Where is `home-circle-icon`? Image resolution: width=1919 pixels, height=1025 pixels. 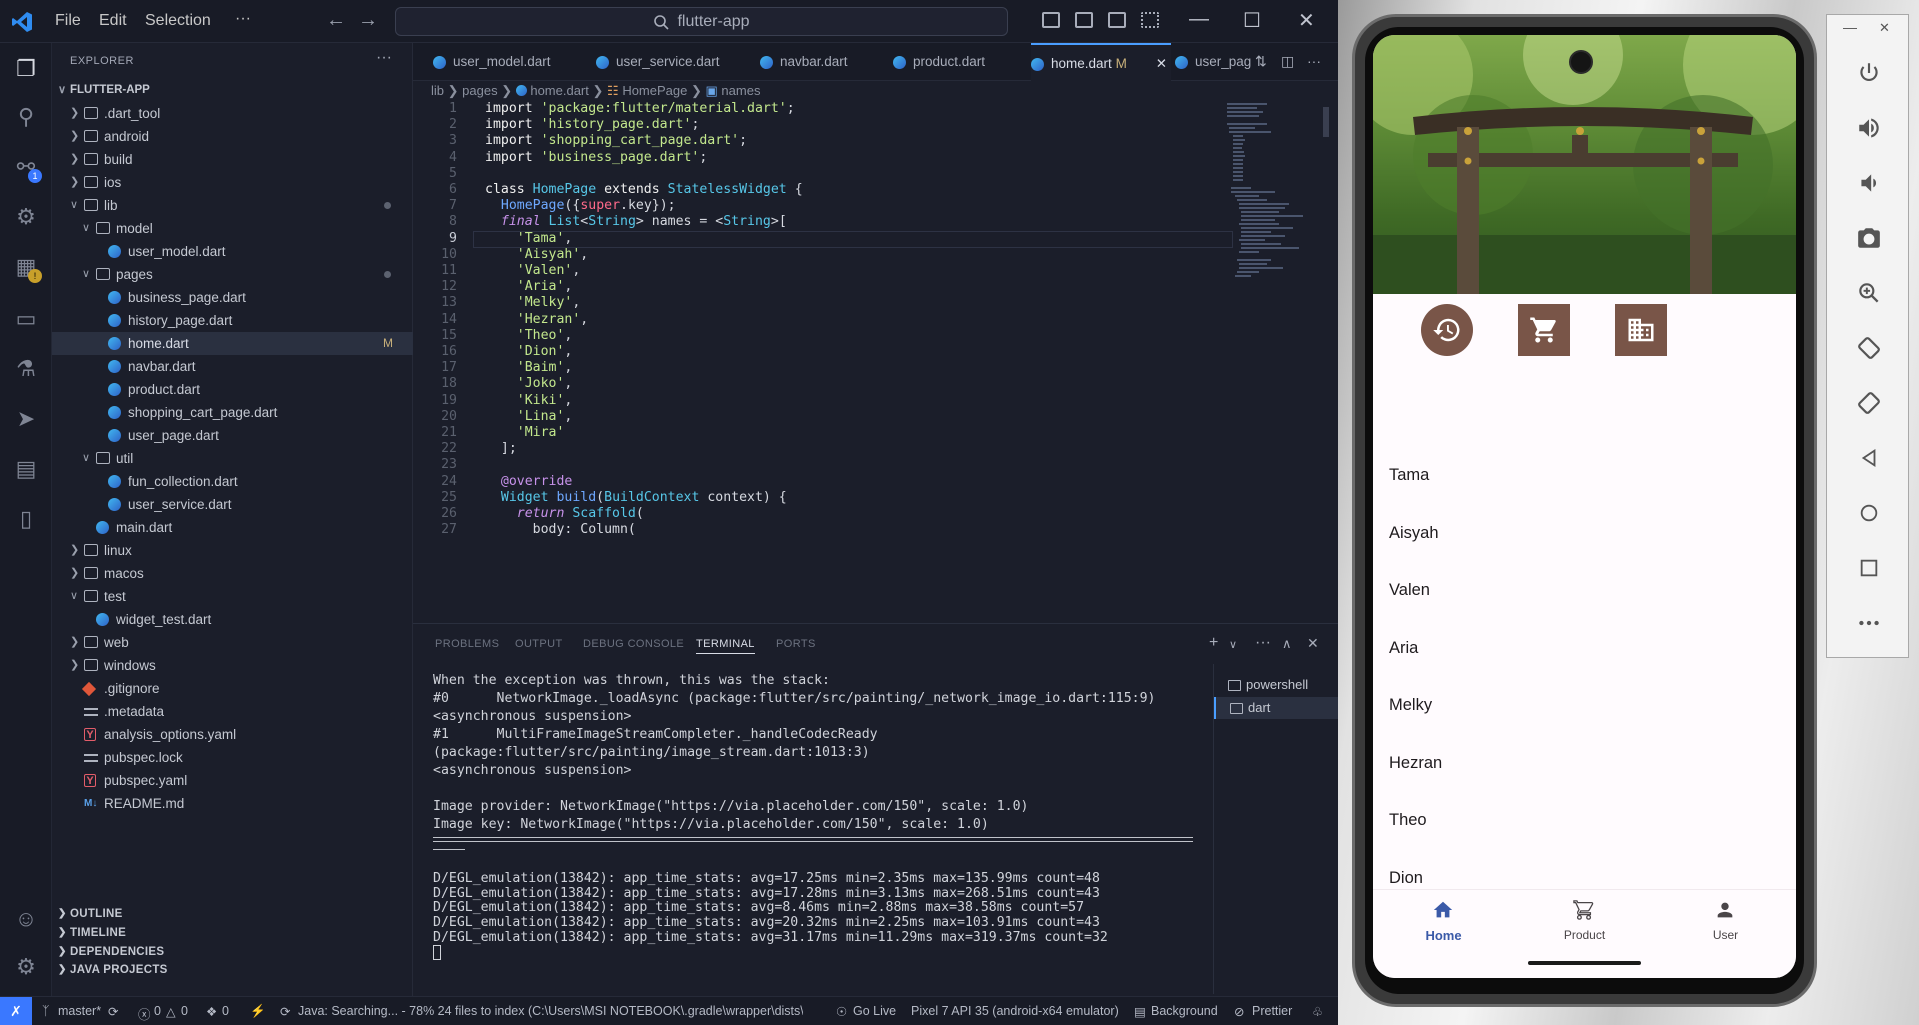
home-circle-icon is located at coordinates (1869, 513).